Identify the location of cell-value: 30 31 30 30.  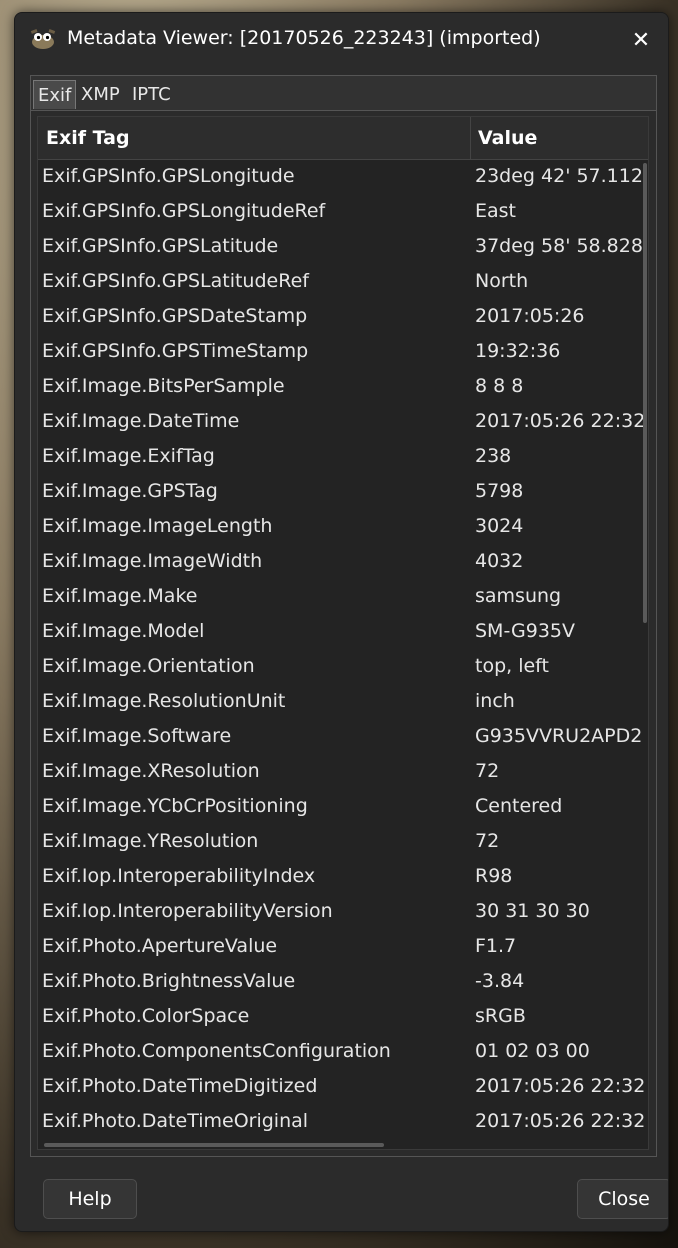
(532, 911).